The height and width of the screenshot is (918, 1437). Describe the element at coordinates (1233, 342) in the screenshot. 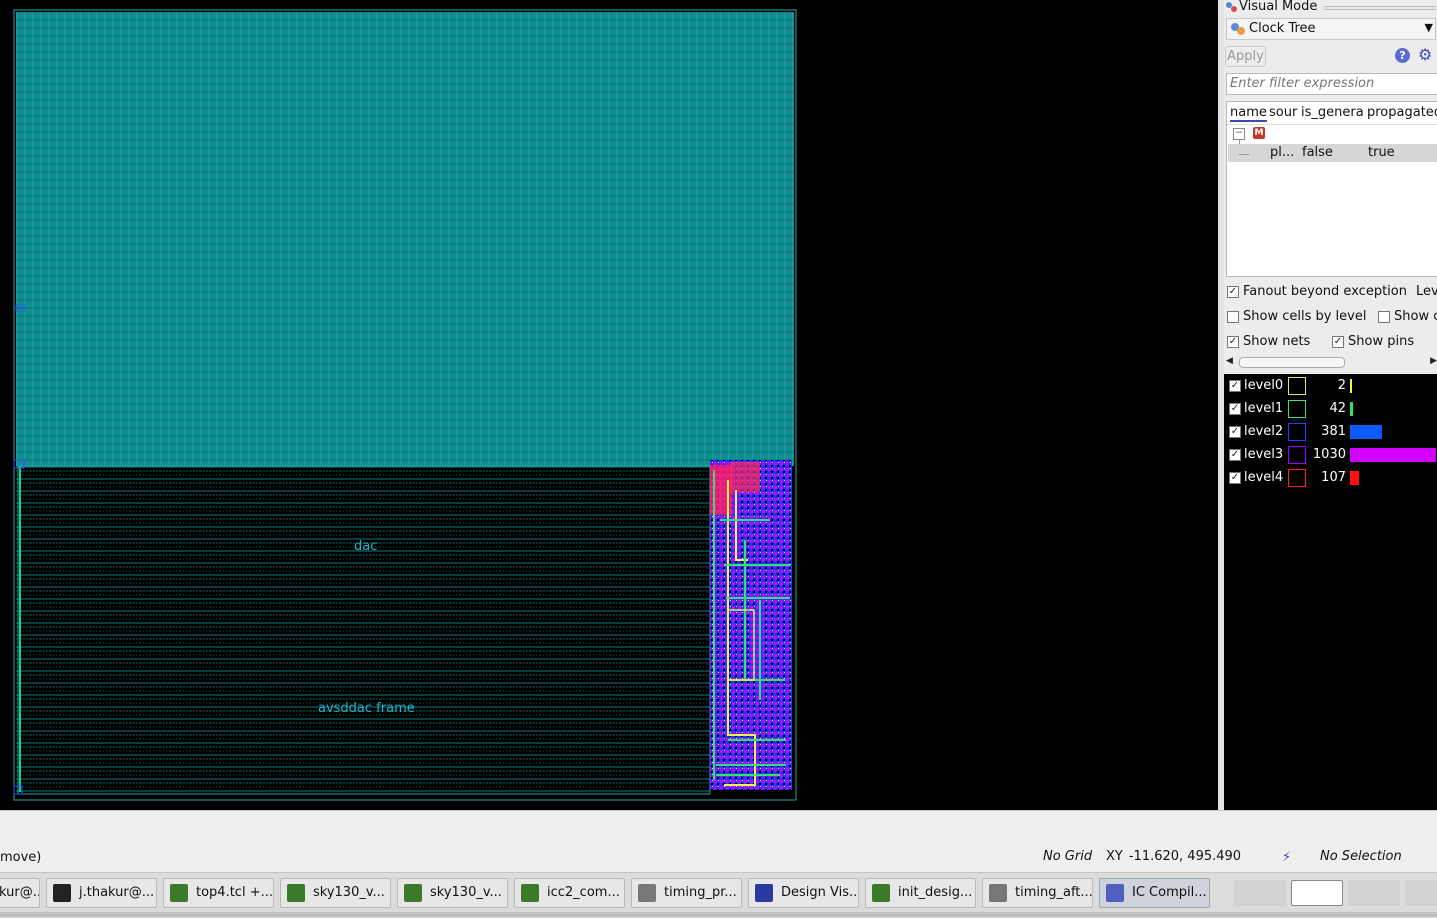

I see `show-nets-checkbox: ✓` at that location.